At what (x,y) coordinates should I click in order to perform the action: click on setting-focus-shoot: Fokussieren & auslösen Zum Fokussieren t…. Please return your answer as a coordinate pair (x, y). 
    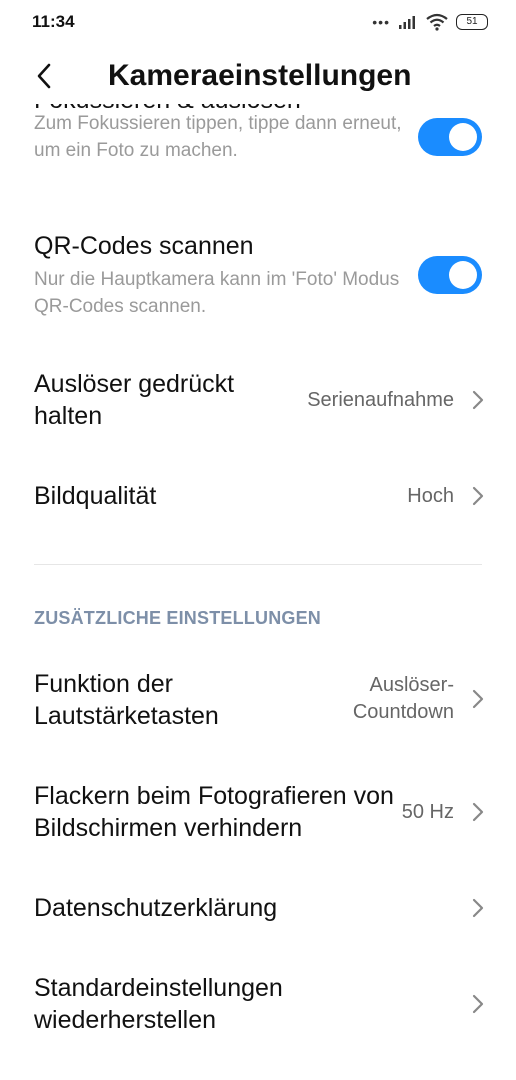
    Looking at the image, I should click on (258, 150).